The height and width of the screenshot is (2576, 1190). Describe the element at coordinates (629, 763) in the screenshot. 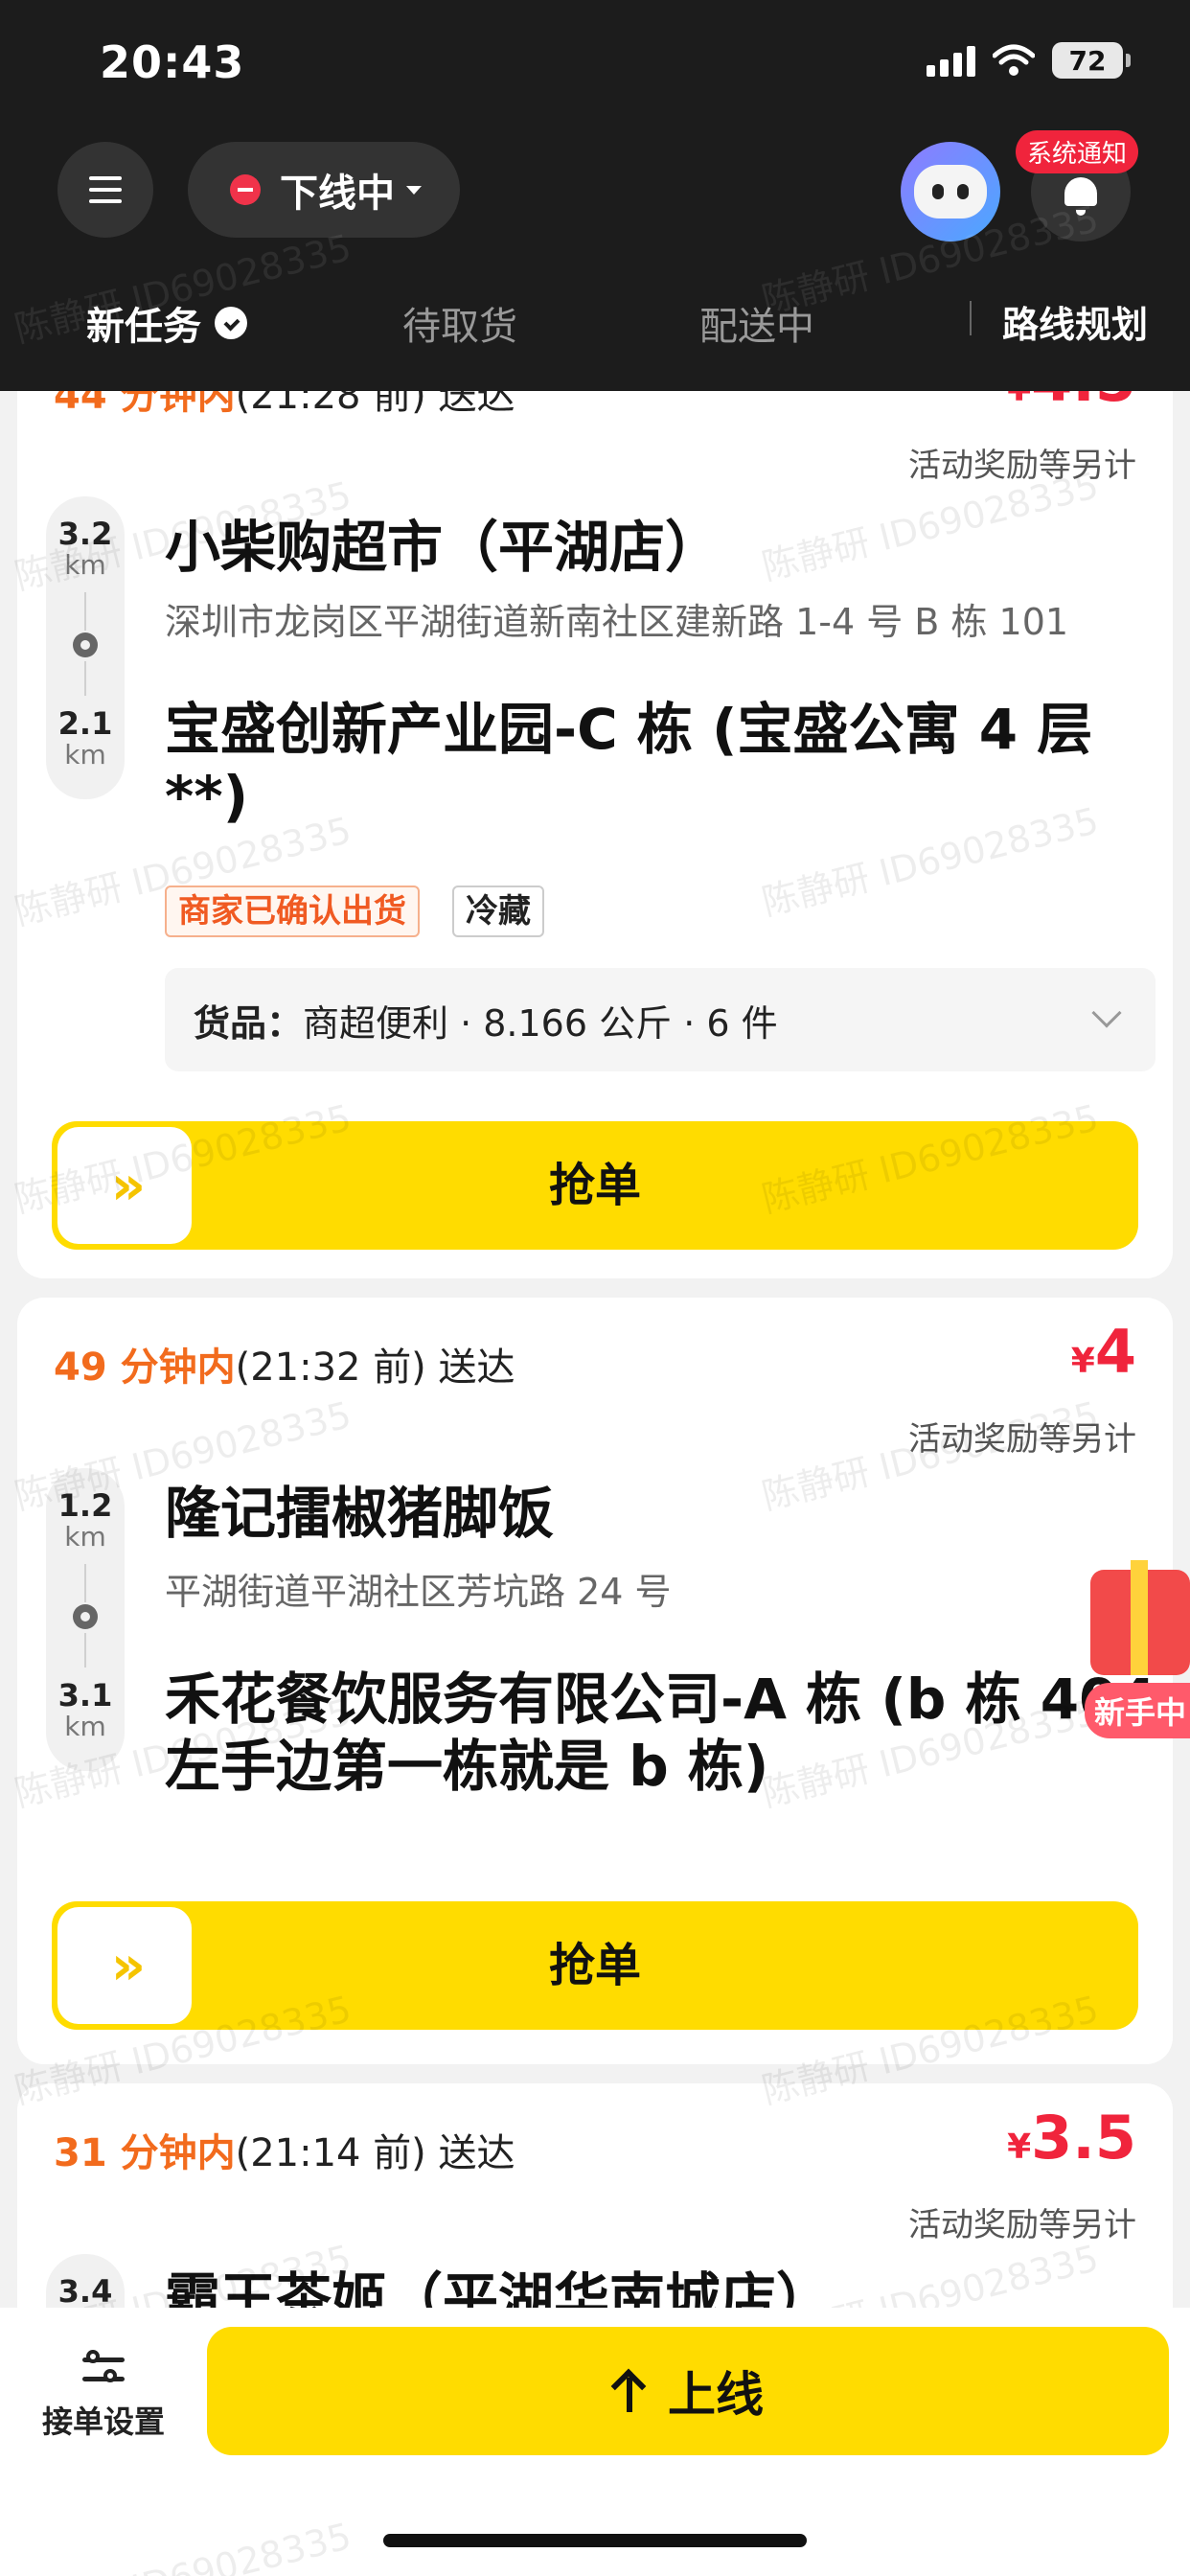

I see `destination-address: 宝盛创新产业园-C 栋 (宝盛公寓 4 层 **)` at that location.